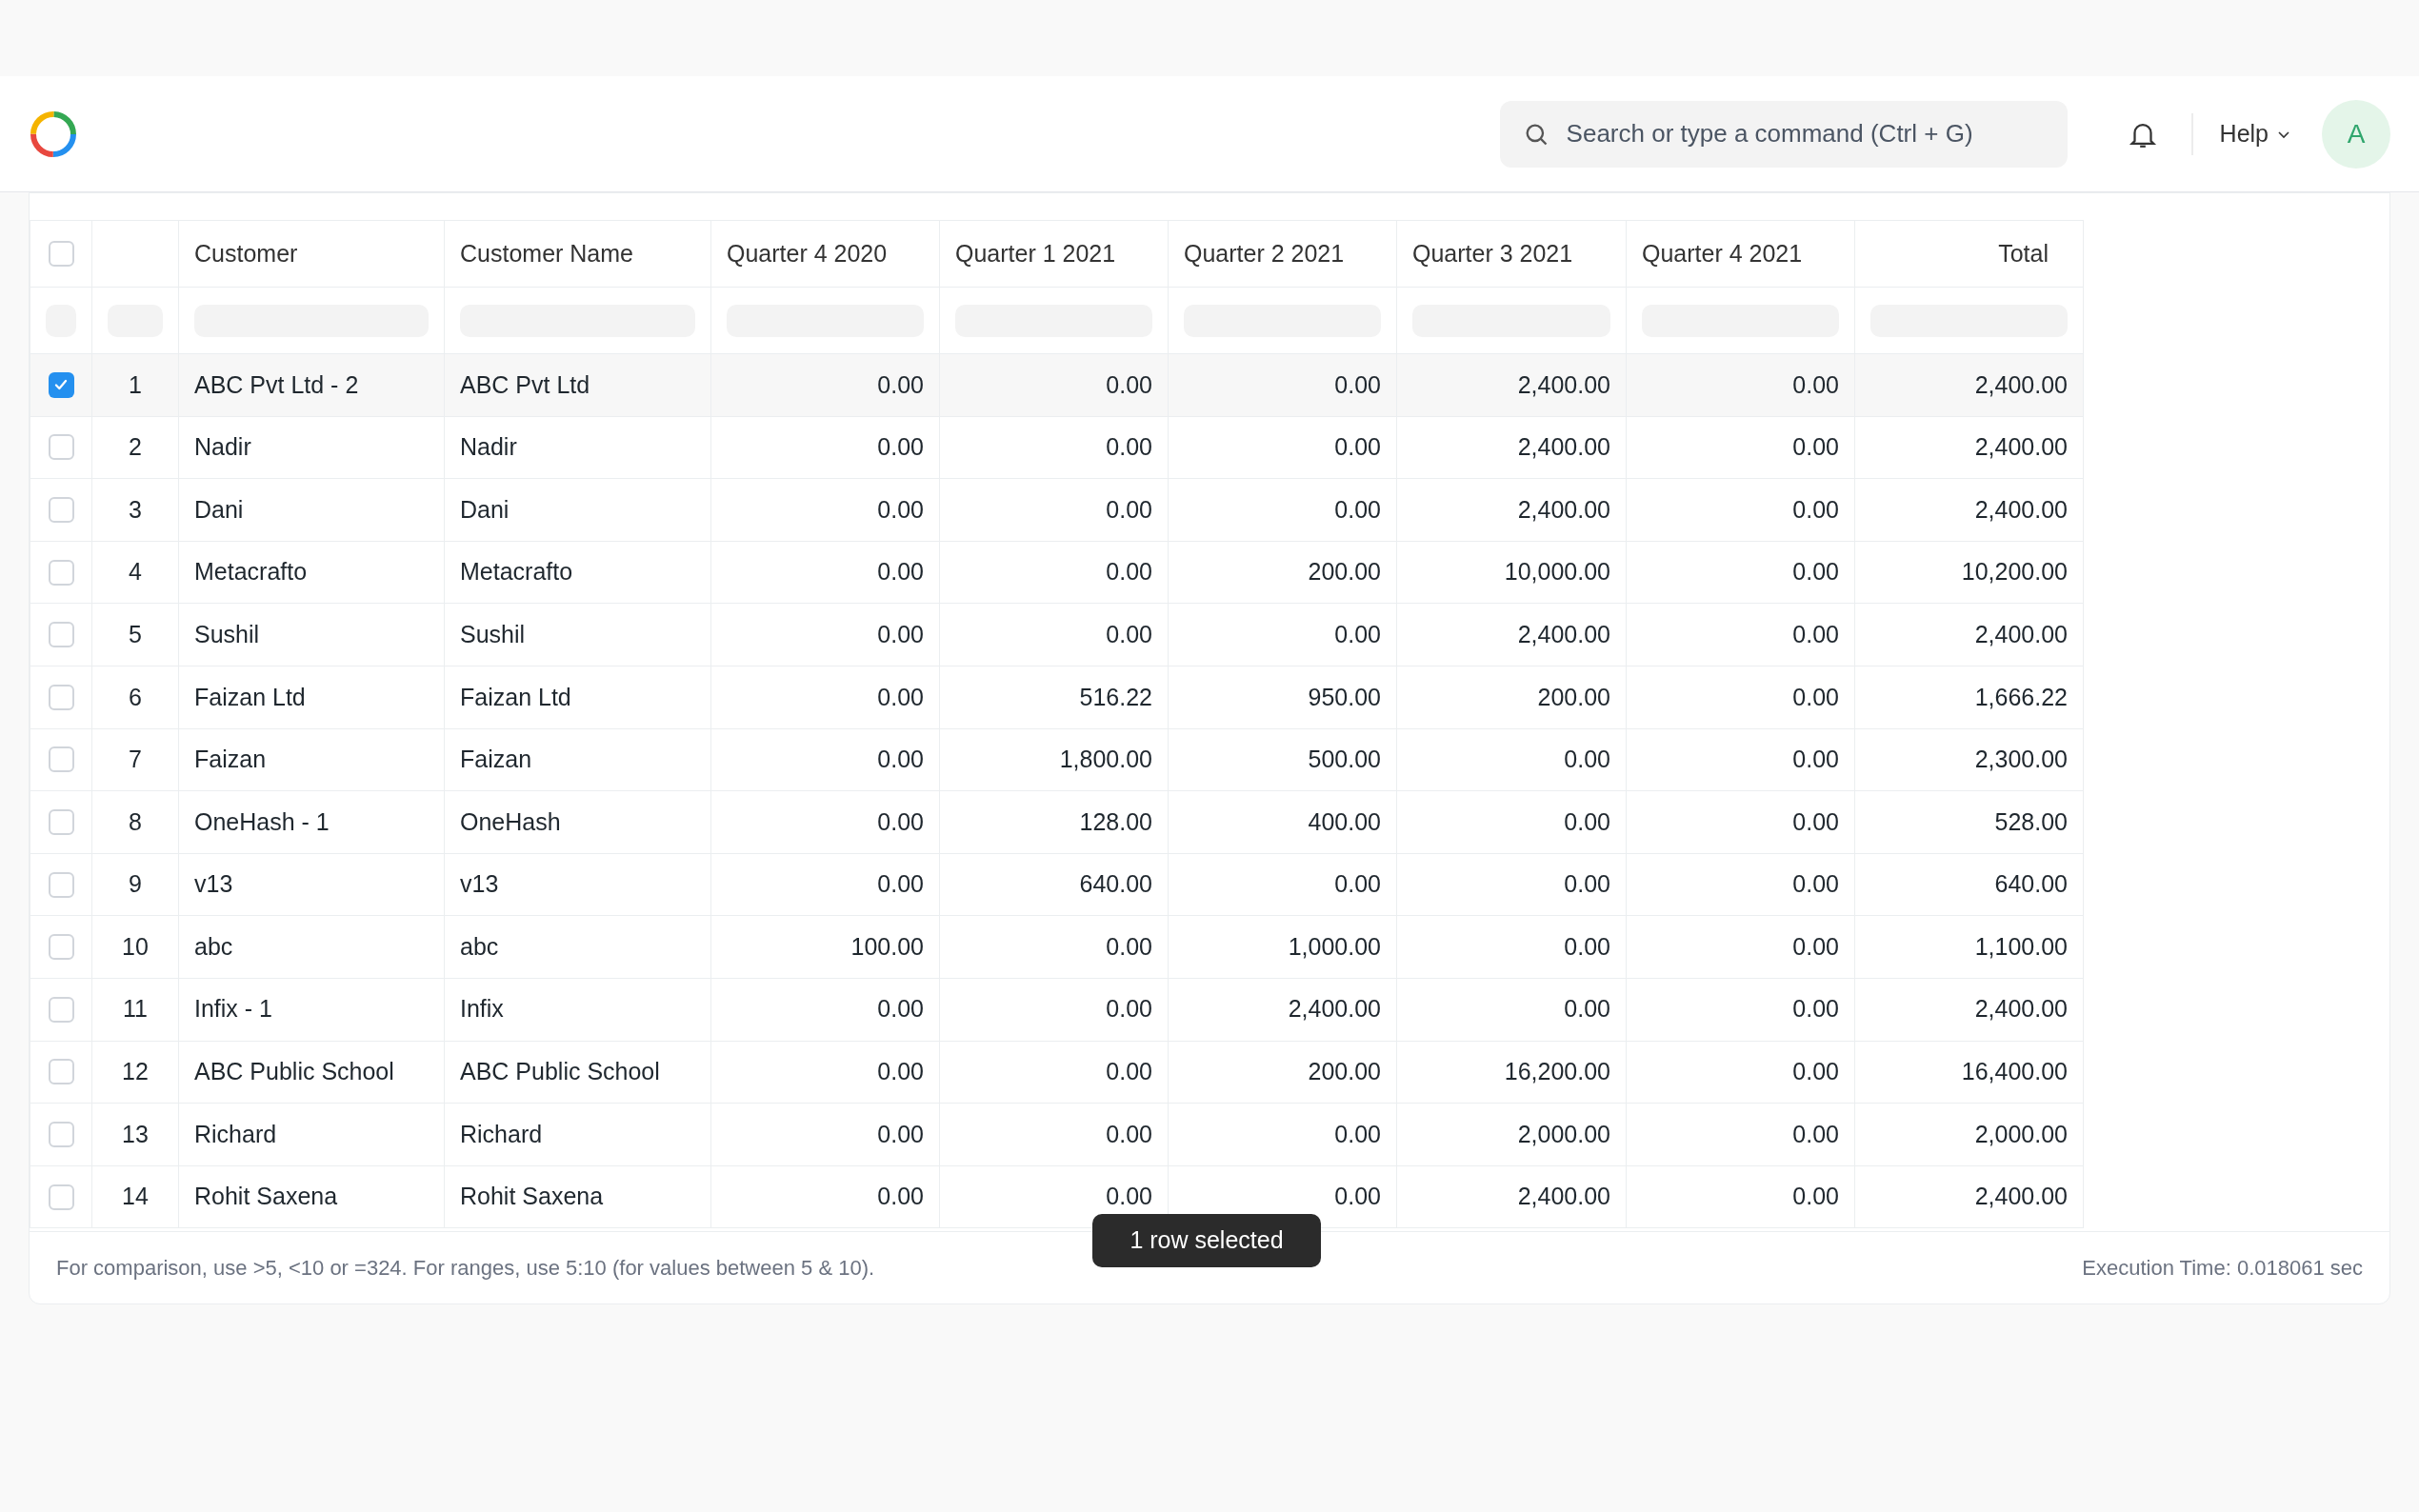 The image size is (2419, 1512). Describe the element at coordinates (1283, 254) in the screenshot. I see `column-header: Quarter 2 2021` at that location.